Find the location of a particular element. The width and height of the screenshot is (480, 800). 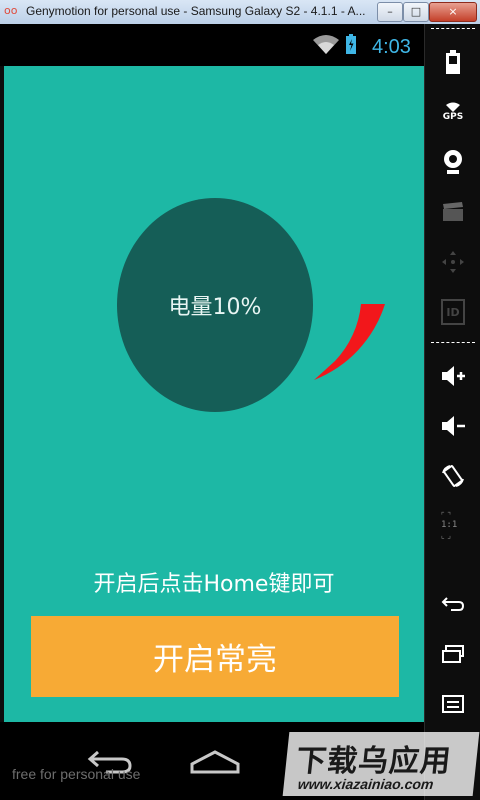

volume-down-button is located at coordinates (452, 426).